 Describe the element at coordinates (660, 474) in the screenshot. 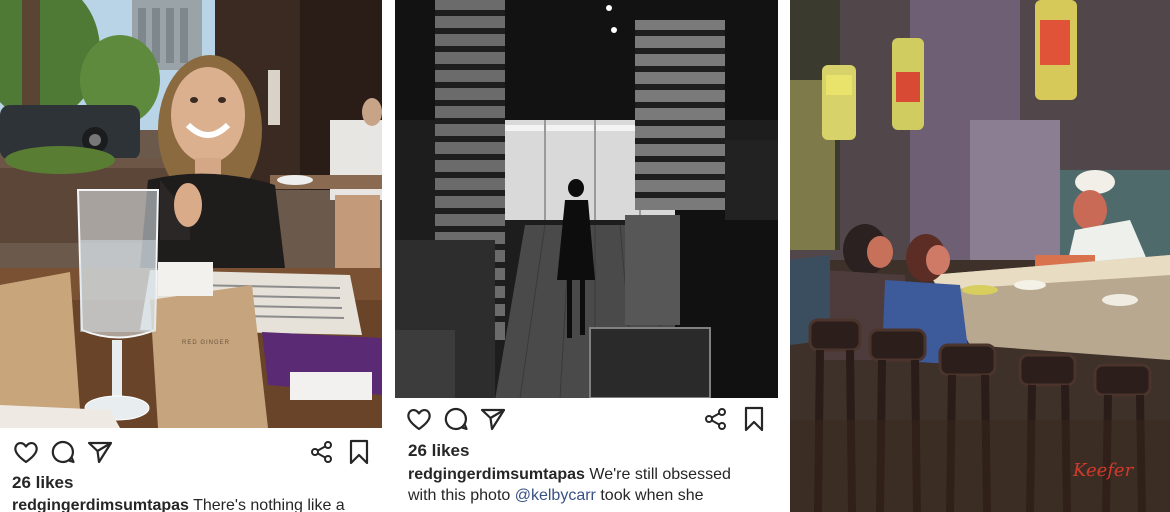

I see `caption-text-1: We're still obsessed` at that location.